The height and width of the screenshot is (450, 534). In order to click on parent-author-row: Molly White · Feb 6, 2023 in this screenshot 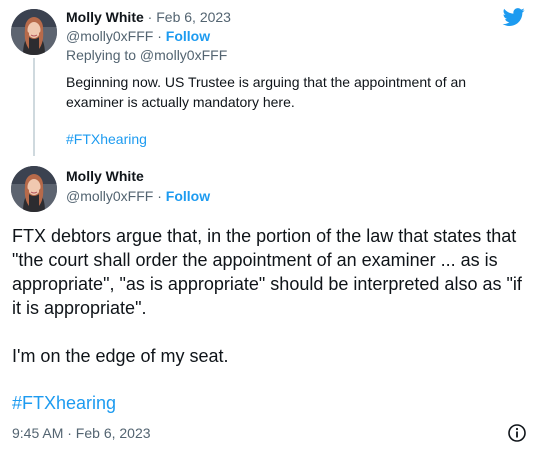, I will do `click(148, 17)`.